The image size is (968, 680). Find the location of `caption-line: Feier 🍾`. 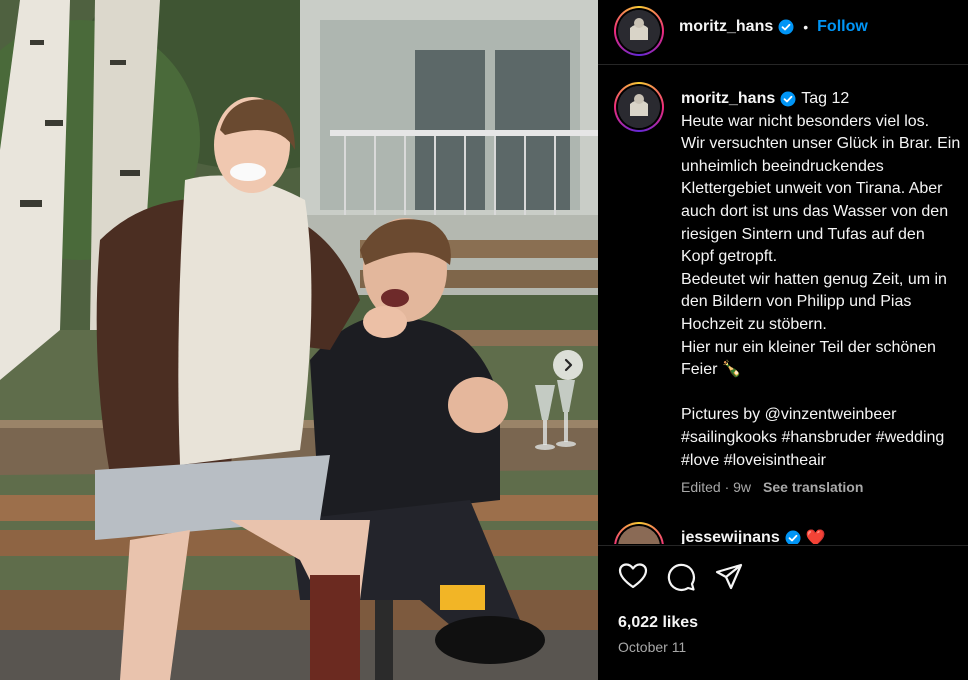

caption-line: Feier 🍾 is located at coordinates (711, 370).